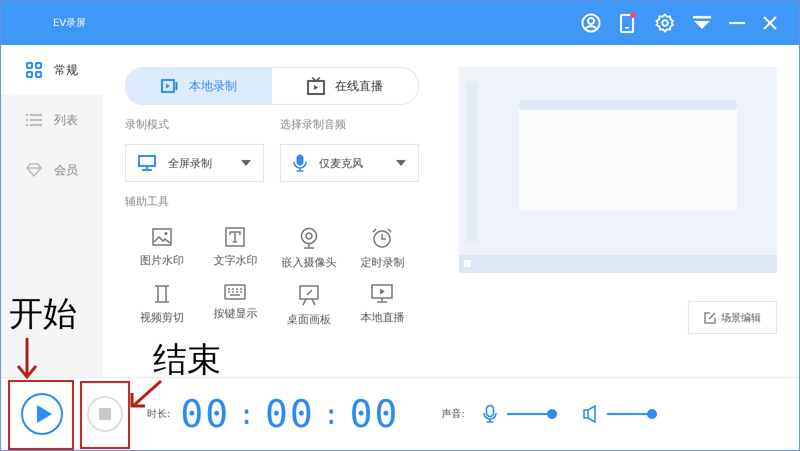  What do you see at coordinates (710, 318) in the screenshot?
I see `edit-icon` at bounding box center [710, 318].